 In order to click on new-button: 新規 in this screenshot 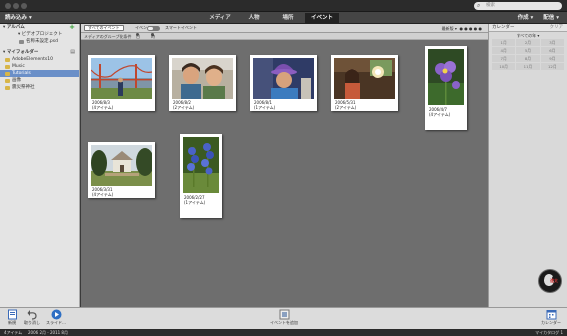, I will do `click(12, 317)`.